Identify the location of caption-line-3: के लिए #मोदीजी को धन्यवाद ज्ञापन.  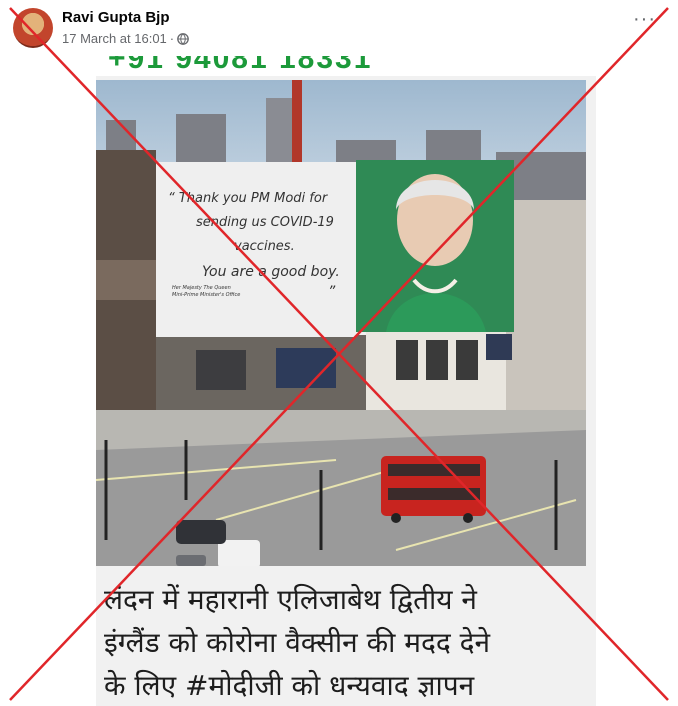
(289, 685).